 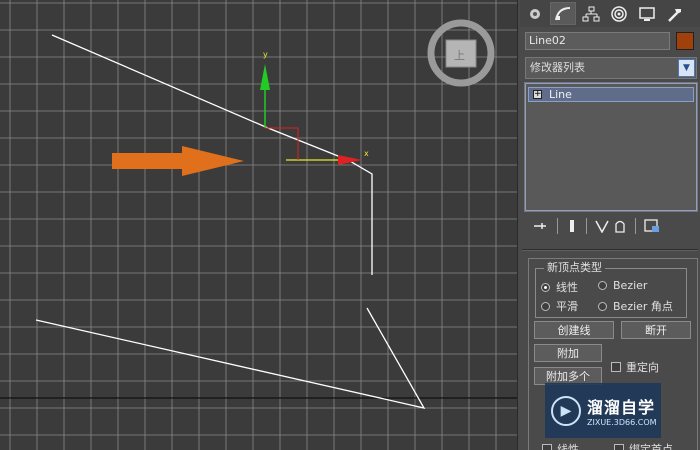 What do you see at coordinates (602, 226) in the screenshot?
I see `make-unique-icon` at bounding box center [602, 226].